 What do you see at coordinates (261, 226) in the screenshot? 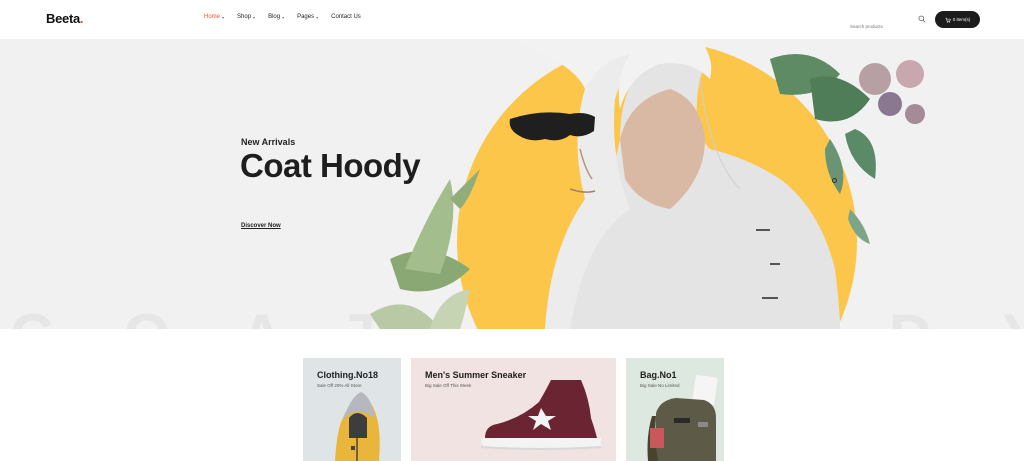
I see `discover-now-link: Discover Now` at bounding box center [261, 226].